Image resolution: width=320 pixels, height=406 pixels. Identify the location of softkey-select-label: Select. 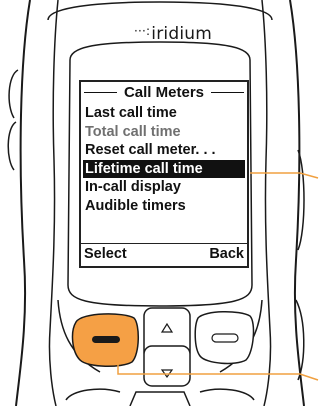
(105, 254).